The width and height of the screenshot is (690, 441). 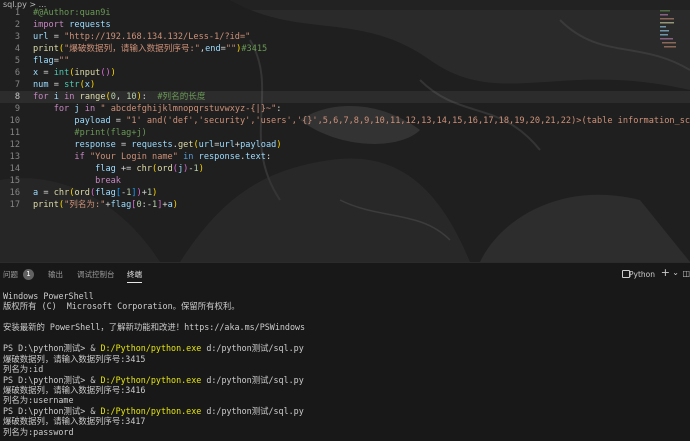 What do you see at coordinates (345, 400) in the screenshot?
I see `terminal-line: 列名为:username` at bounding box center [345, 400].